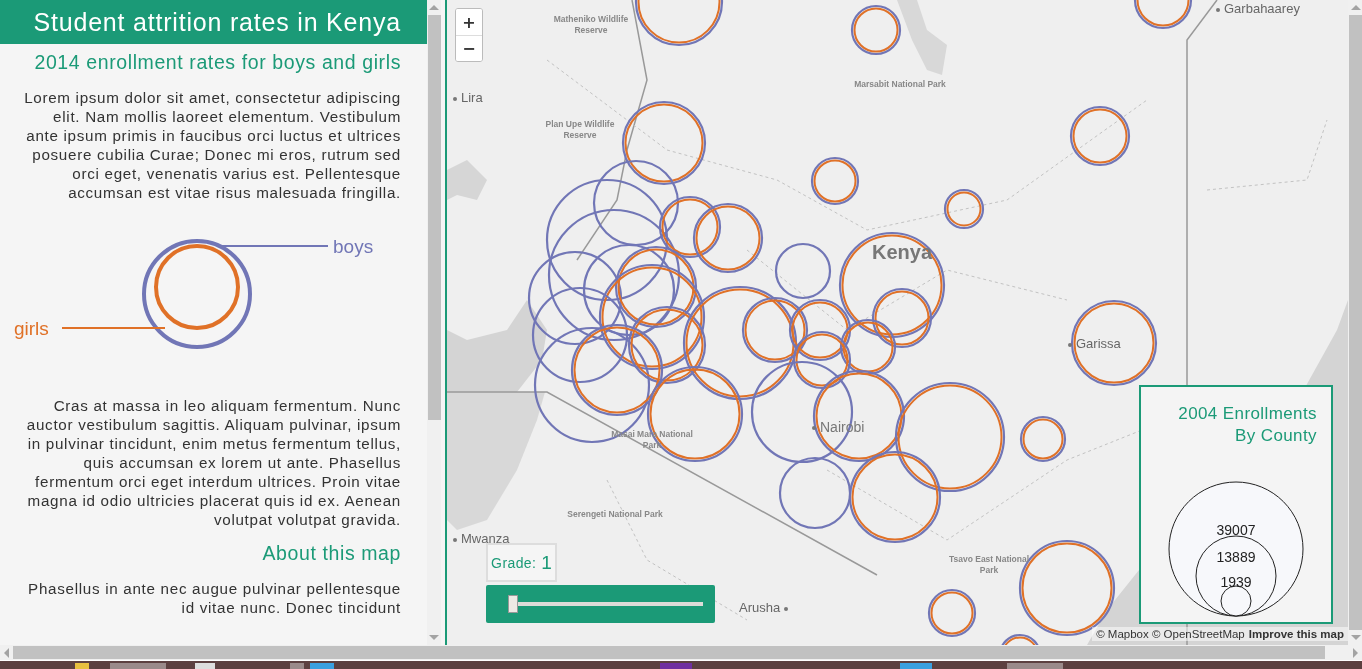 This screenshot has height=669, width=1362. Describe the element at coordinates (331, 553) in the screenshot. I see `section-heading: About this map` at that location.